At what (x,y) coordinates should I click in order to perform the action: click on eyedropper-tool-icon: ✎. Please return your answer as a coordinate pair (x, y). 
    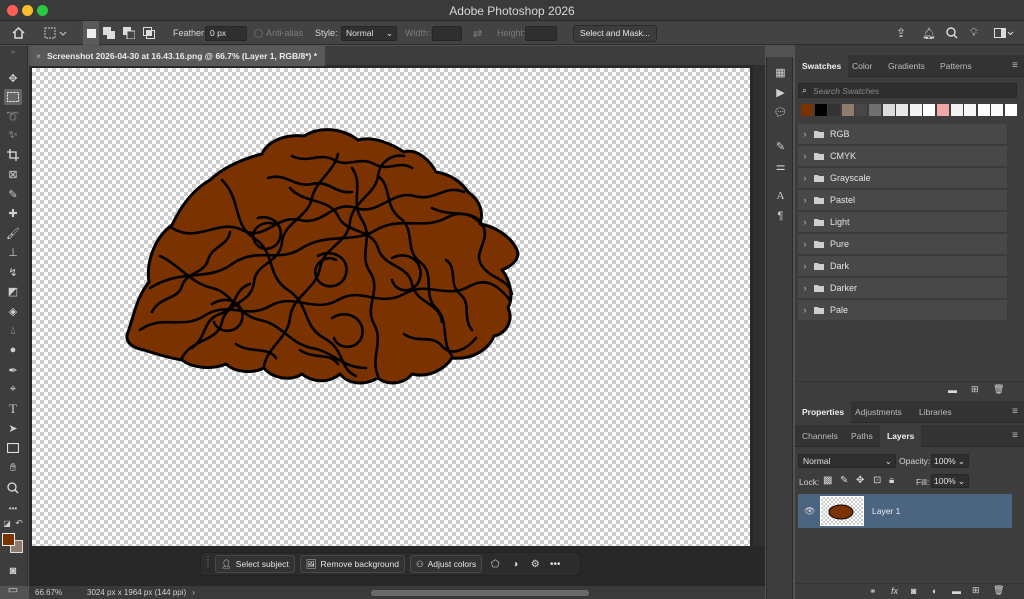
    Looking at the image, I should click on (13, 194).